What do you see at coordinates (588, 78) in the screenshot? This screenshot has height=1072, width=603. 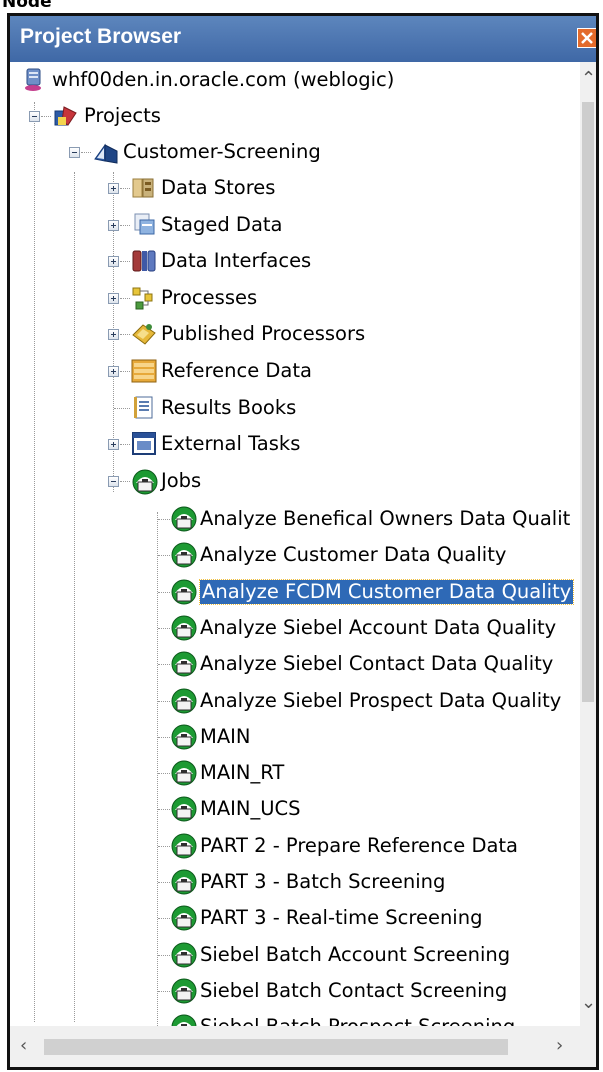 I see `scroll-up-icon: ⌃` at bounding box center [588, 78].